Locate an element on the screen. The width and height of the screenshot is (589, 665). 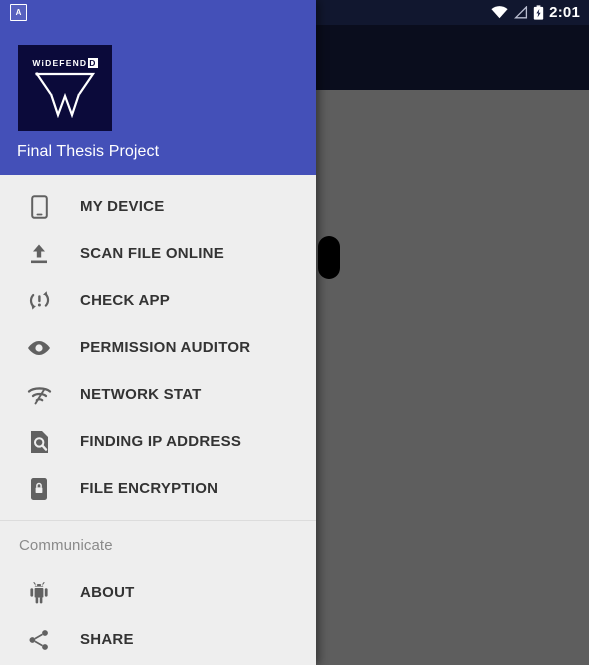
logo-wordmark-text: WiDEFEND is located at coordinates (60, 63).